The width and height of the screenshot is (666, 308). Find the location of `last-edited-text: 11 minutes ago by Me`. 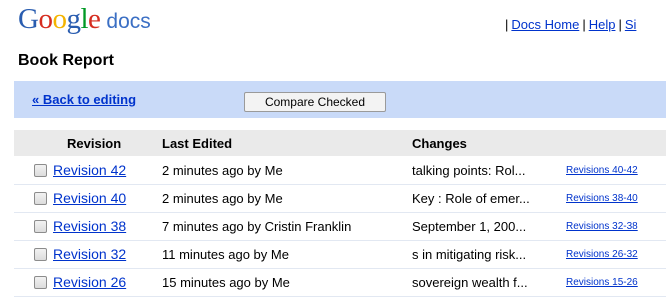

last-edited-text: 11 minutes ago by Me is located at coordinates (225, 254).